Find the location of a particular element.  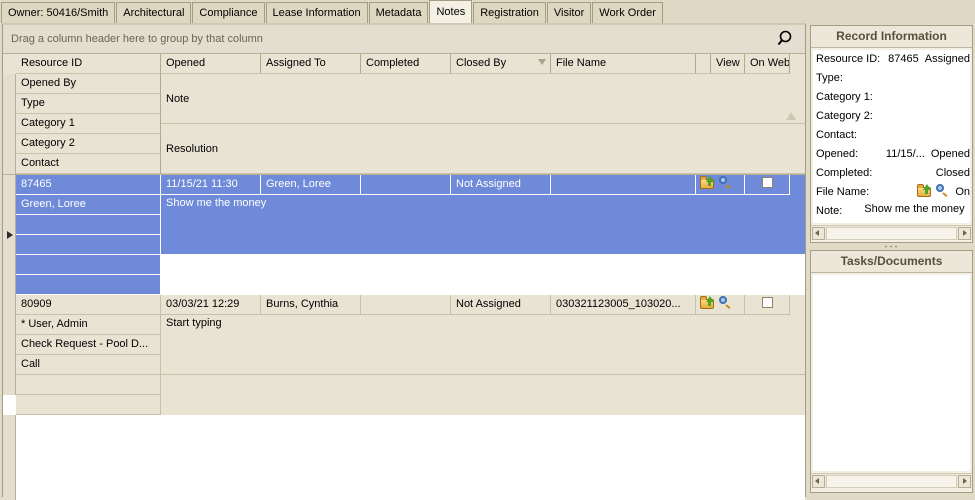

stacked-header-category-2: Category 2 is located at coordinates (88, 144).